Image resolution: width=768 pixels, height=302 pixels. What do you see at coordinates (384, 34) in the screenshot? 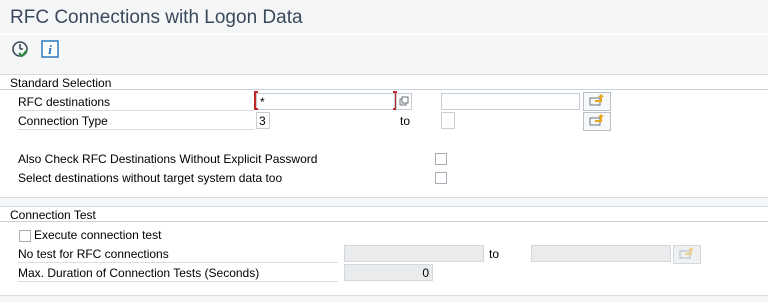
I see `title-divider` at bounding box center [384, 34].